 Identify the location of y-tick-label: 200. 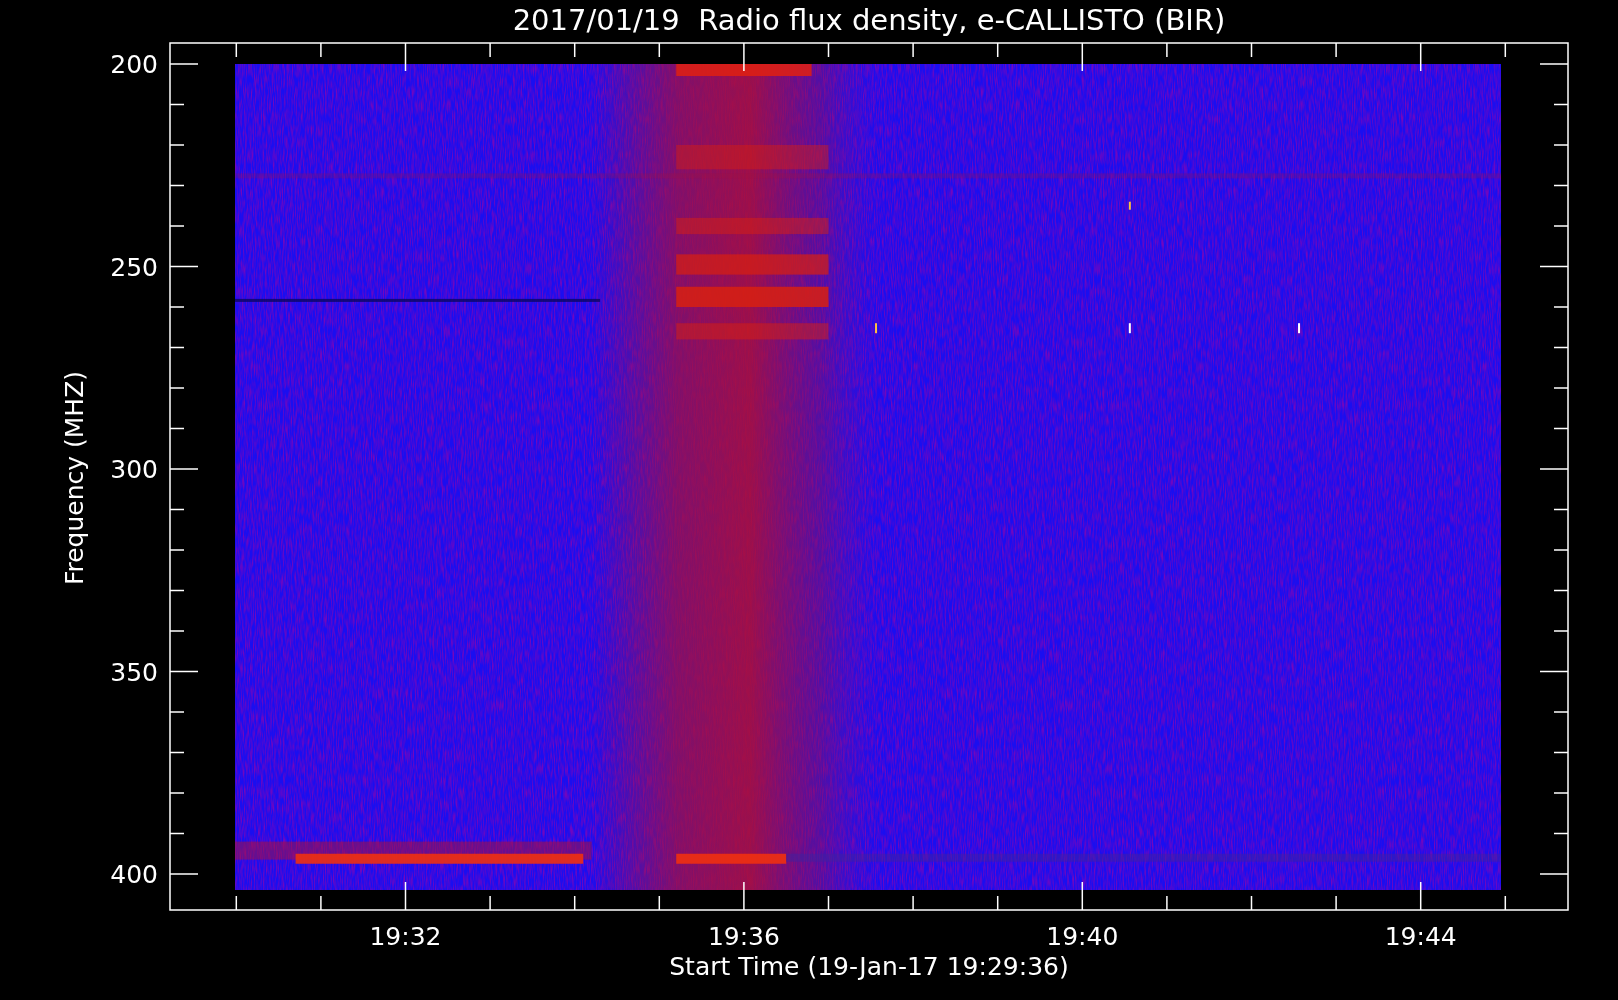
(134, 64).